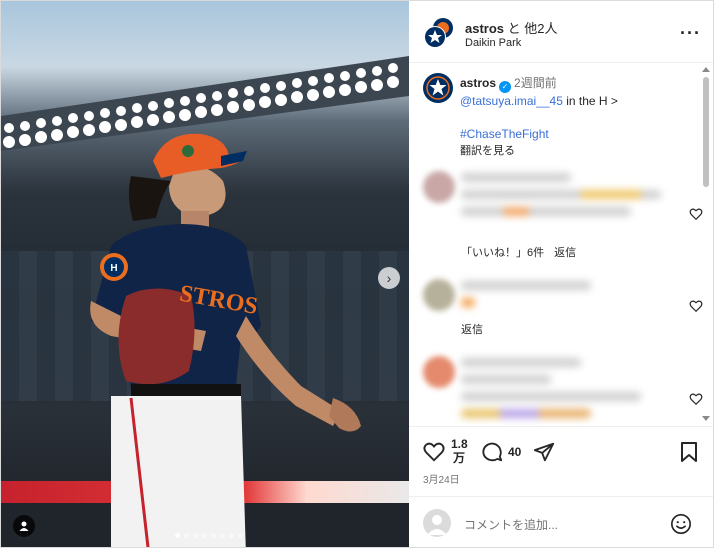  I want to click on smiley-icon, so click(681, 524).